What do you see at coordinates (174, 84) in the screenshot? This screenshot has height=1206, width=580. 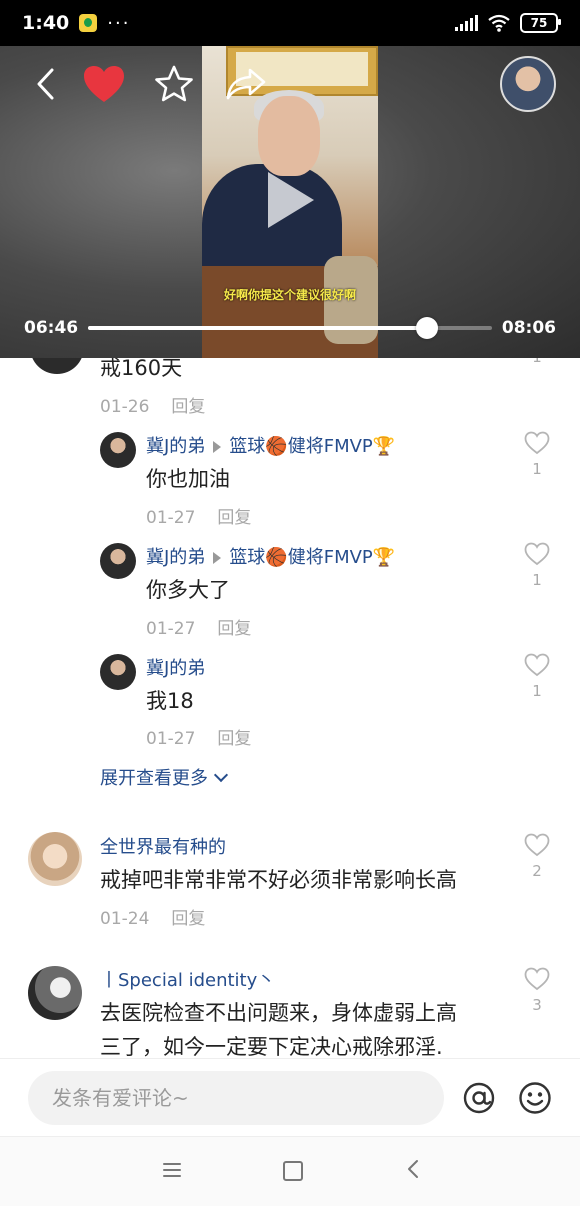 I see `star-icon` at bounding box center [174, 84].